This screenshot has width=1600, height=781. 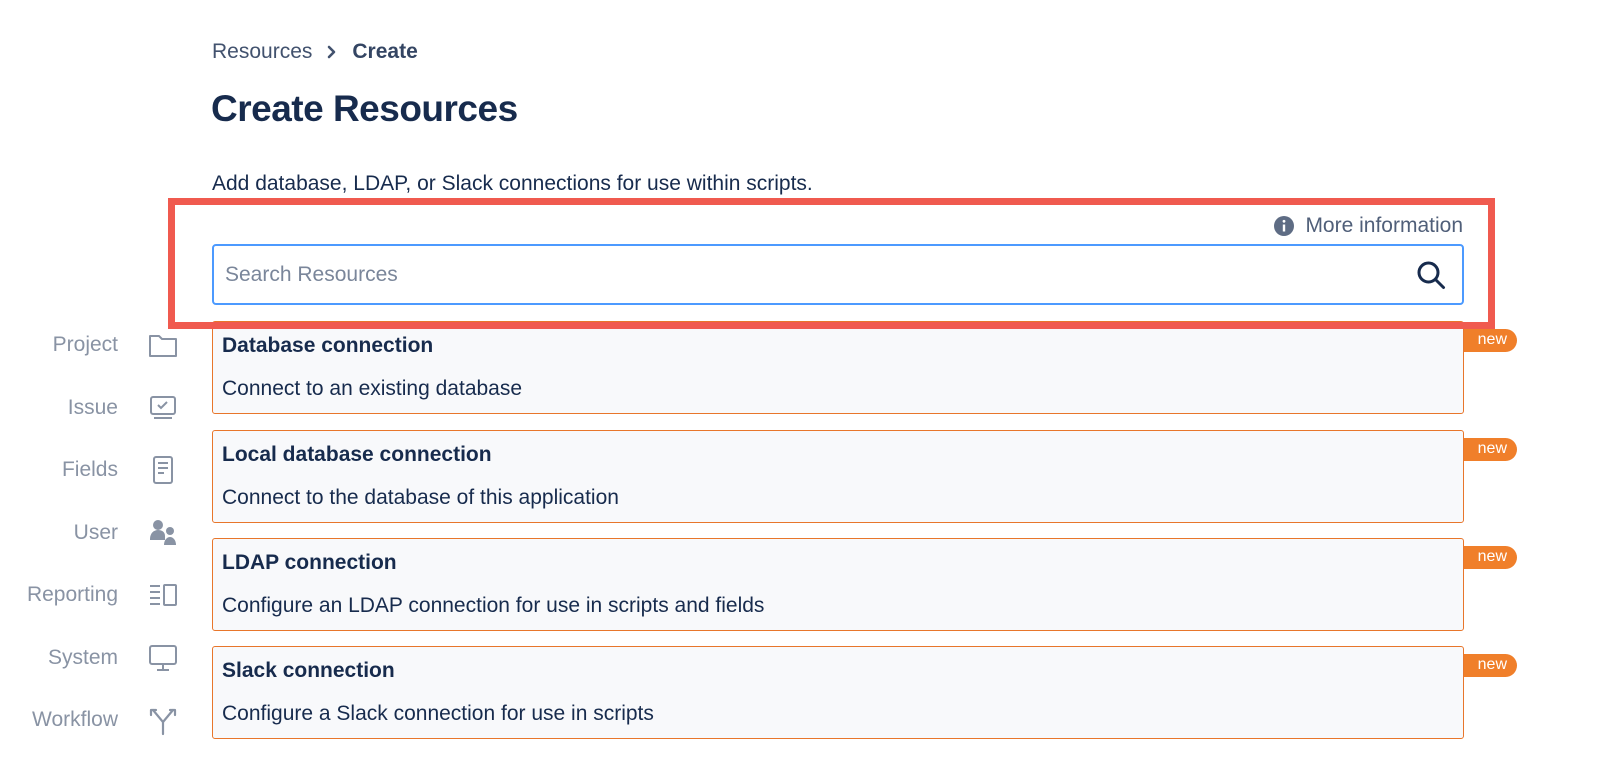 What do you see at coordinates (332, 52) in the screenshot?
I see `chevron-right-icon` at bounding box center [332, 52].